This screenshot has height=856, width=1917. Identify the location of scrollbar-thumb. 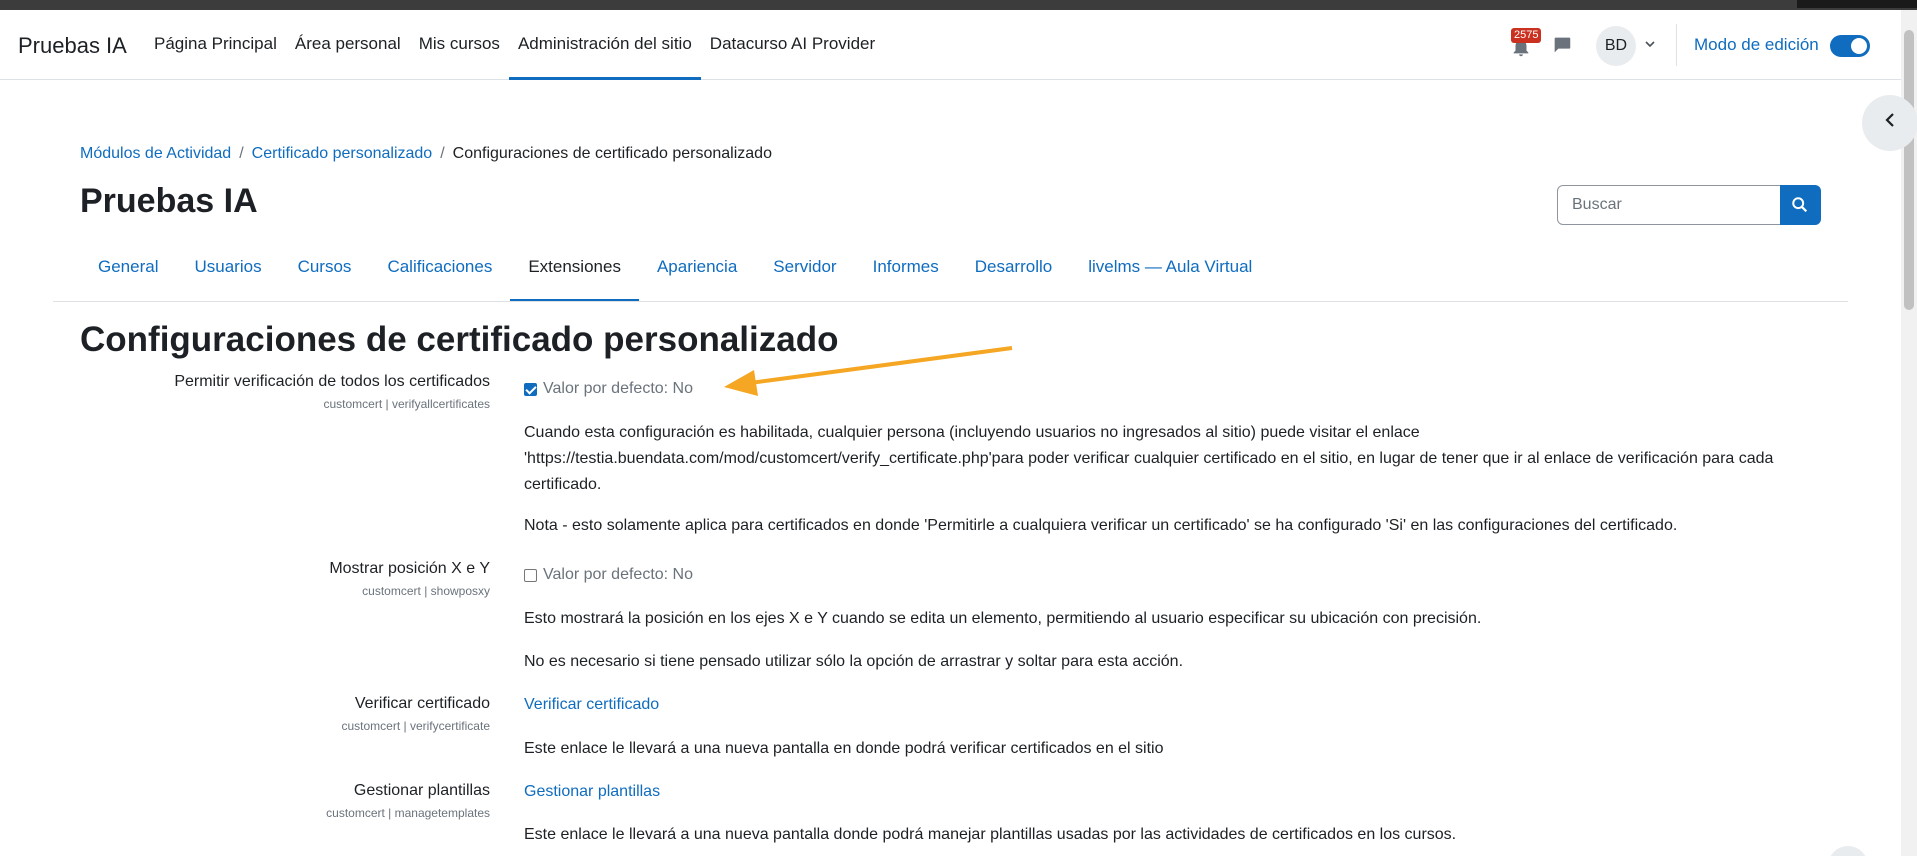
(1909, 170).